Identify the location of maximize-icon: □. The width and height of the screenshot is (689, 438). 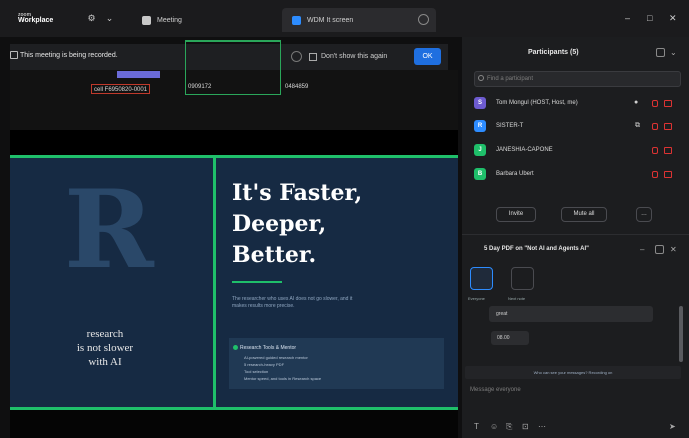
(649, 18).